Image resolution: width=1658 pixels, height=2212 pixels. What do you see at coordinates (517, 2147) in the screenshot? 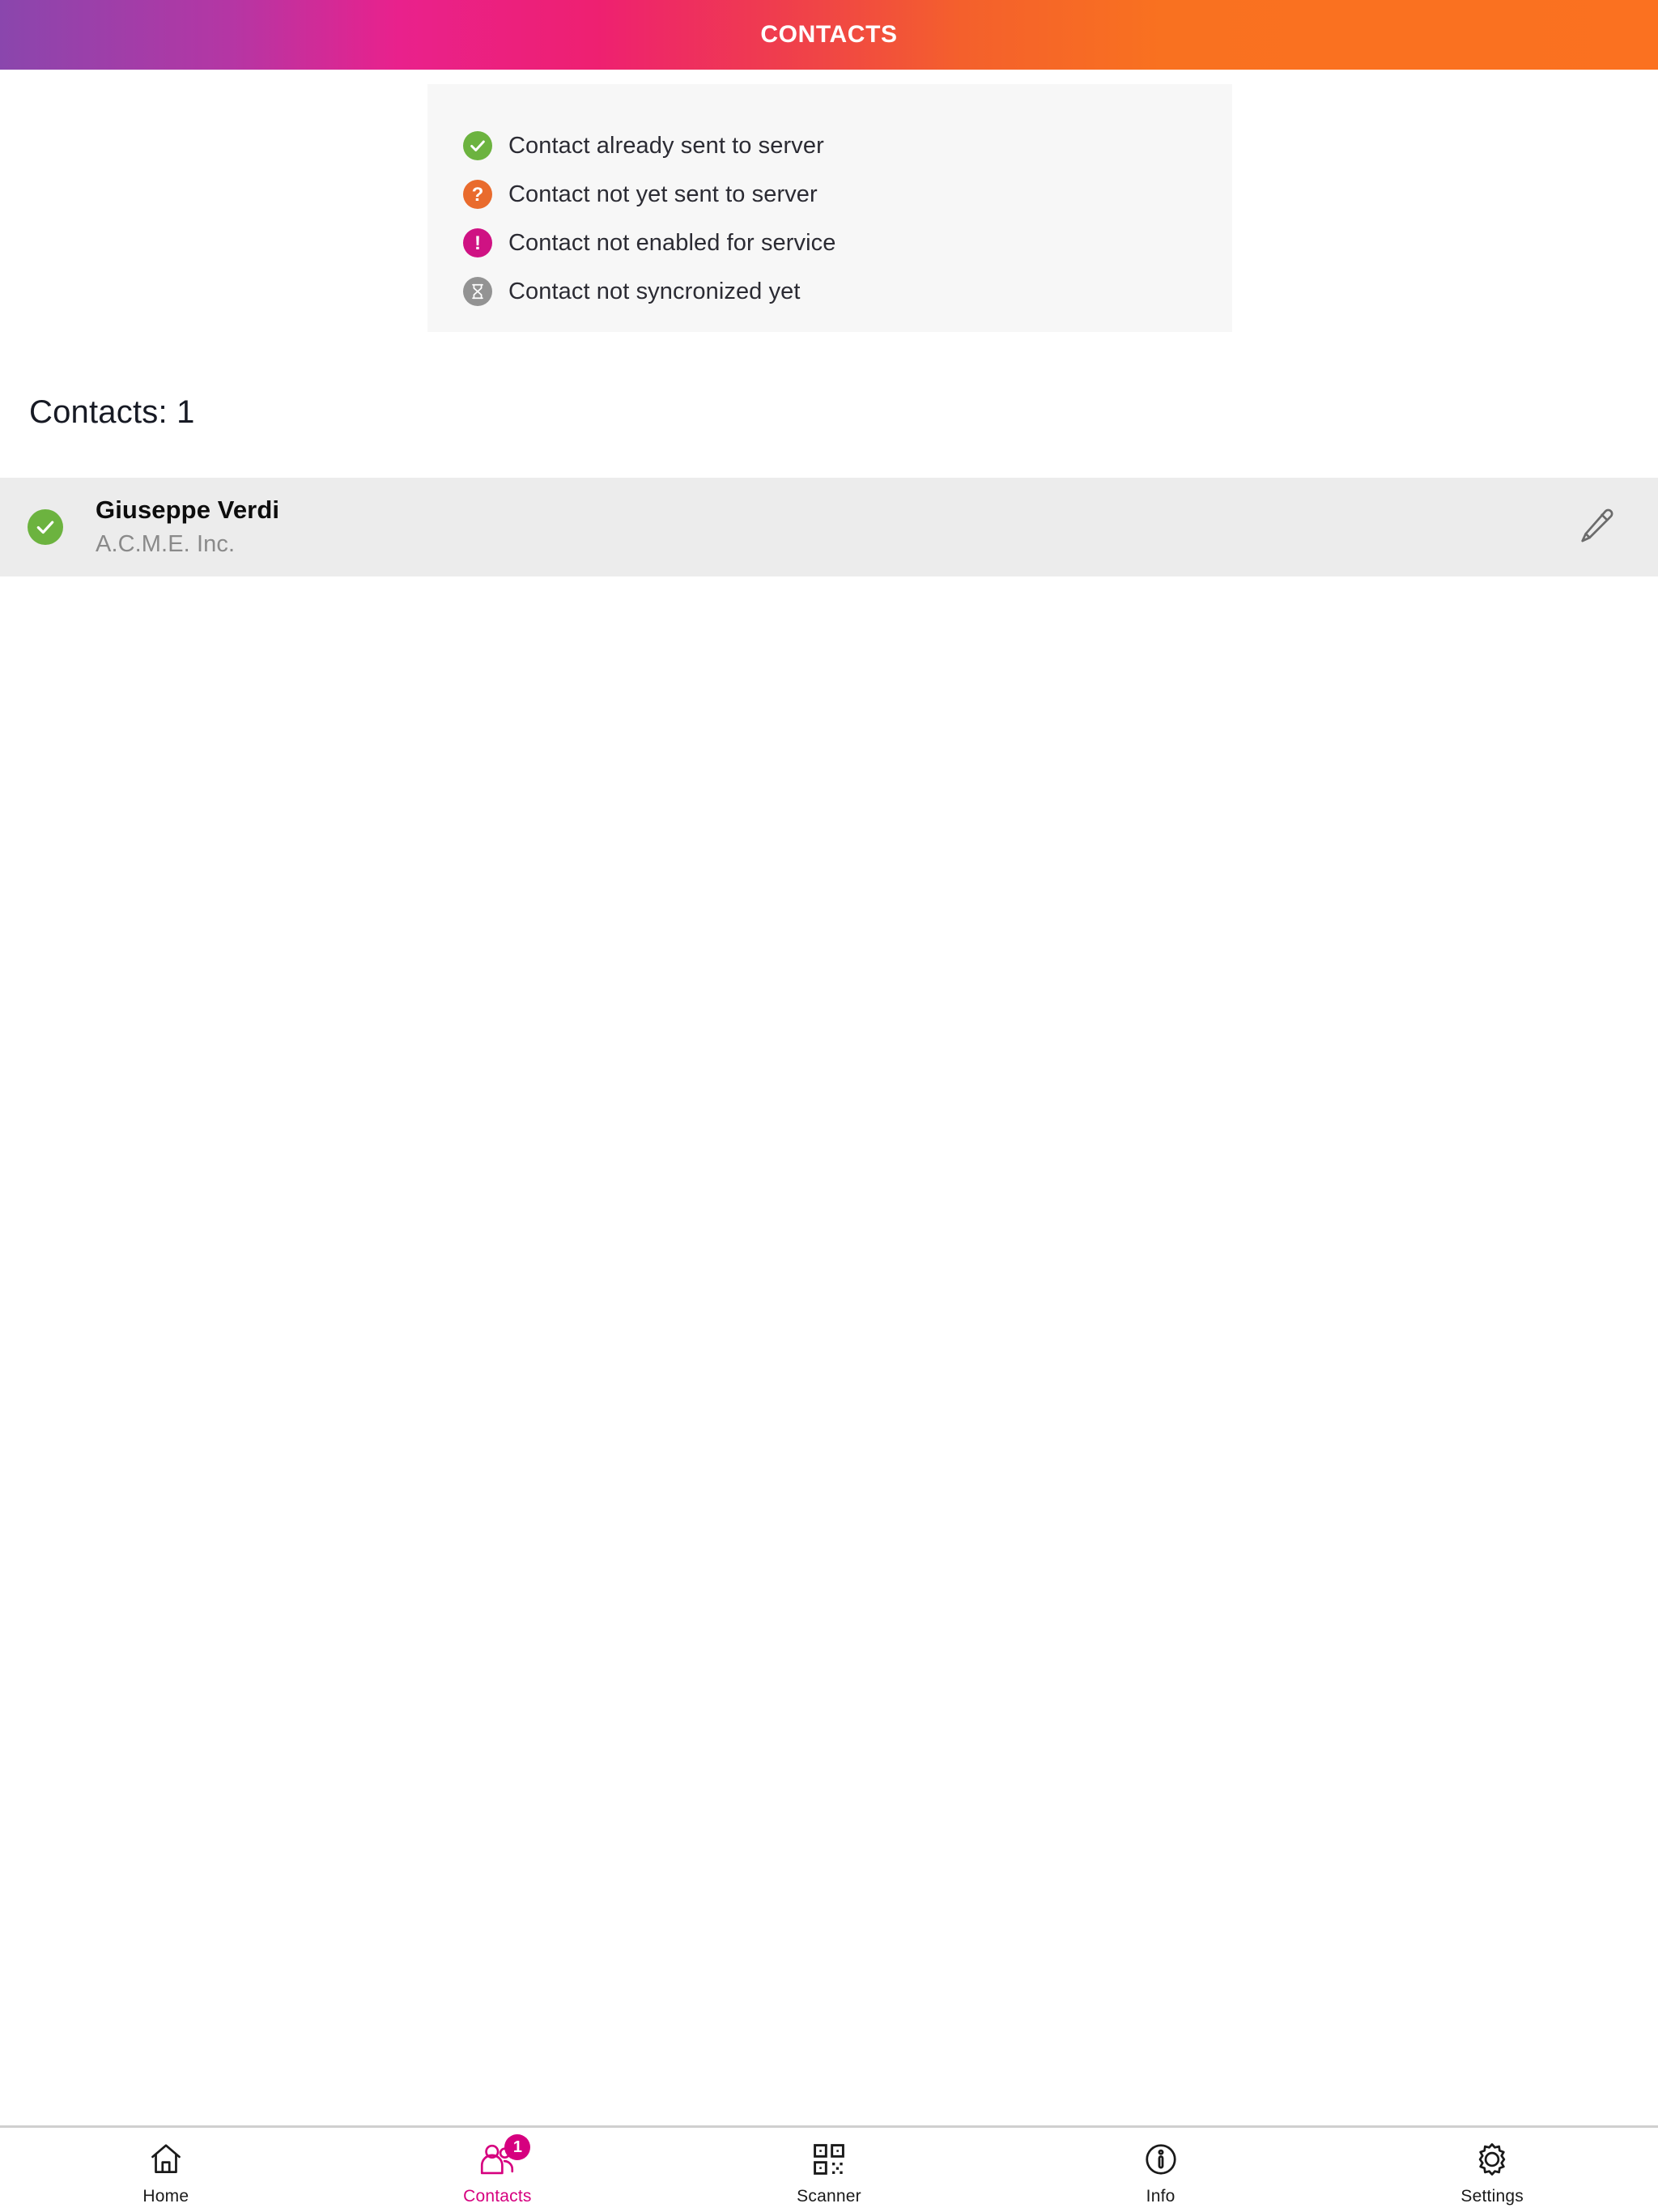
I see `contacts-badge-count: 1` at bounding box center [517, 2147].